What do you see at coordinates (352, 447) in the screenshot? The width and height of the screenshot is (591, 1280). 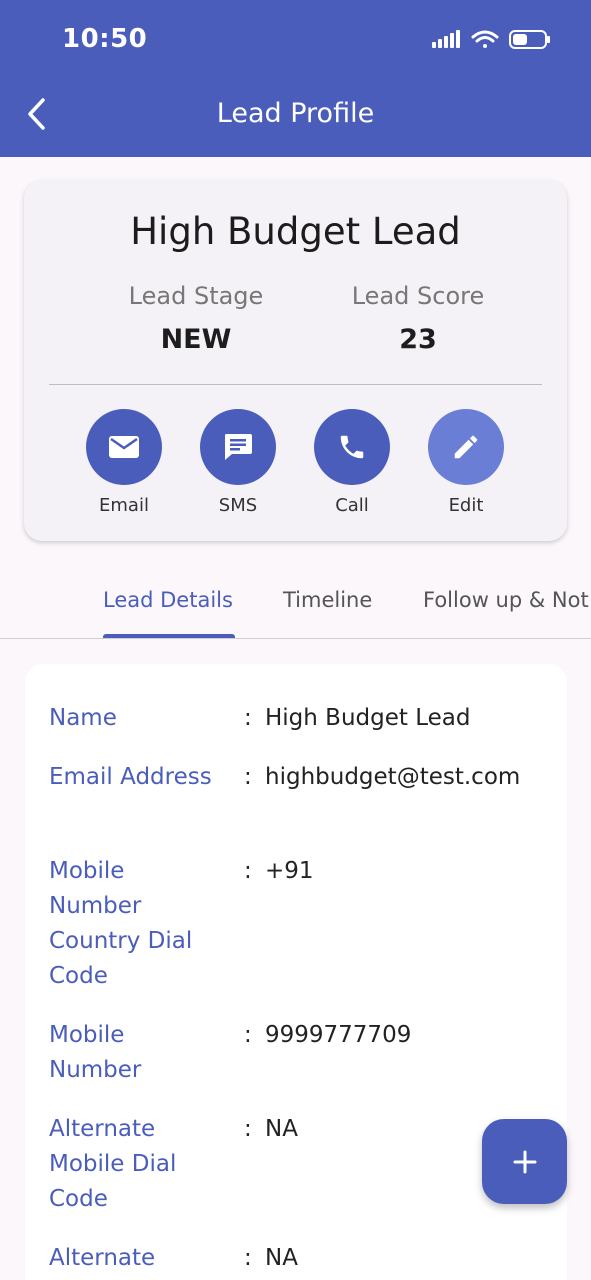 I see `phone-icon` at bounding box center [352, 447].